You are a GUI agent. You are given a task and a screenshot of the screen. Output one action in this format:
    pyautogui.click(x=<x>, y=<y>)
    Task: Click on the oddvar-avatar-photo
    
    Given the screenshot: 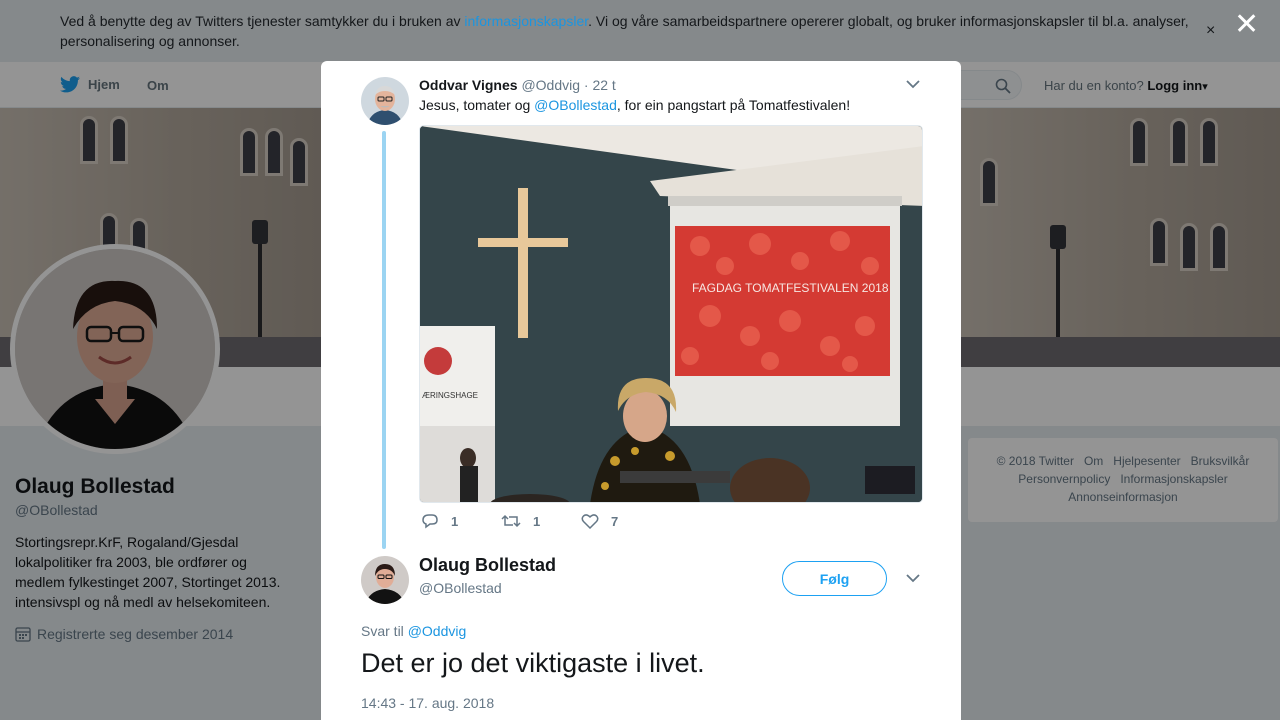 What is the action you would take?
    pyautogui.click(x=385, y=101)
    